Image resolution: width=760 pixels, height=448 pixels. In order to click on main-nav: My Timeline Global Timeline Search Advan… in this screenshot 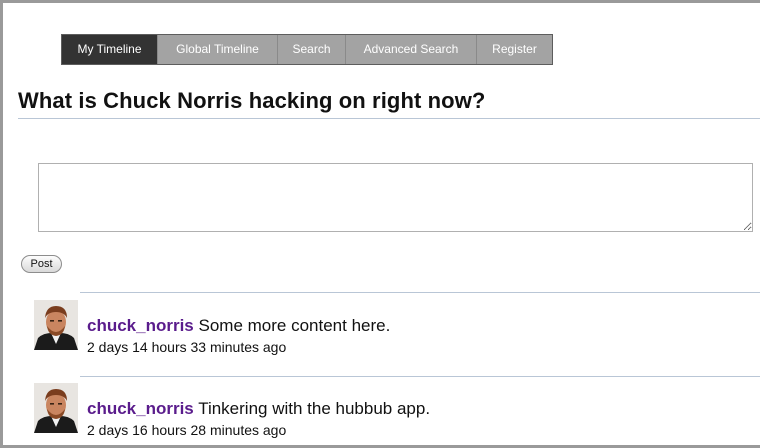, I will do `click(307, 49)`.